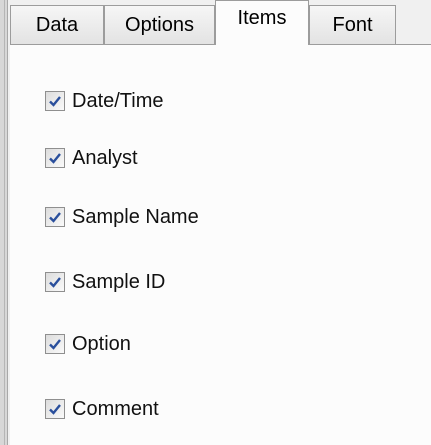 The height and width of the screenshot is (445, 431). I want to click on tab-items: Items, so click(262, 22).